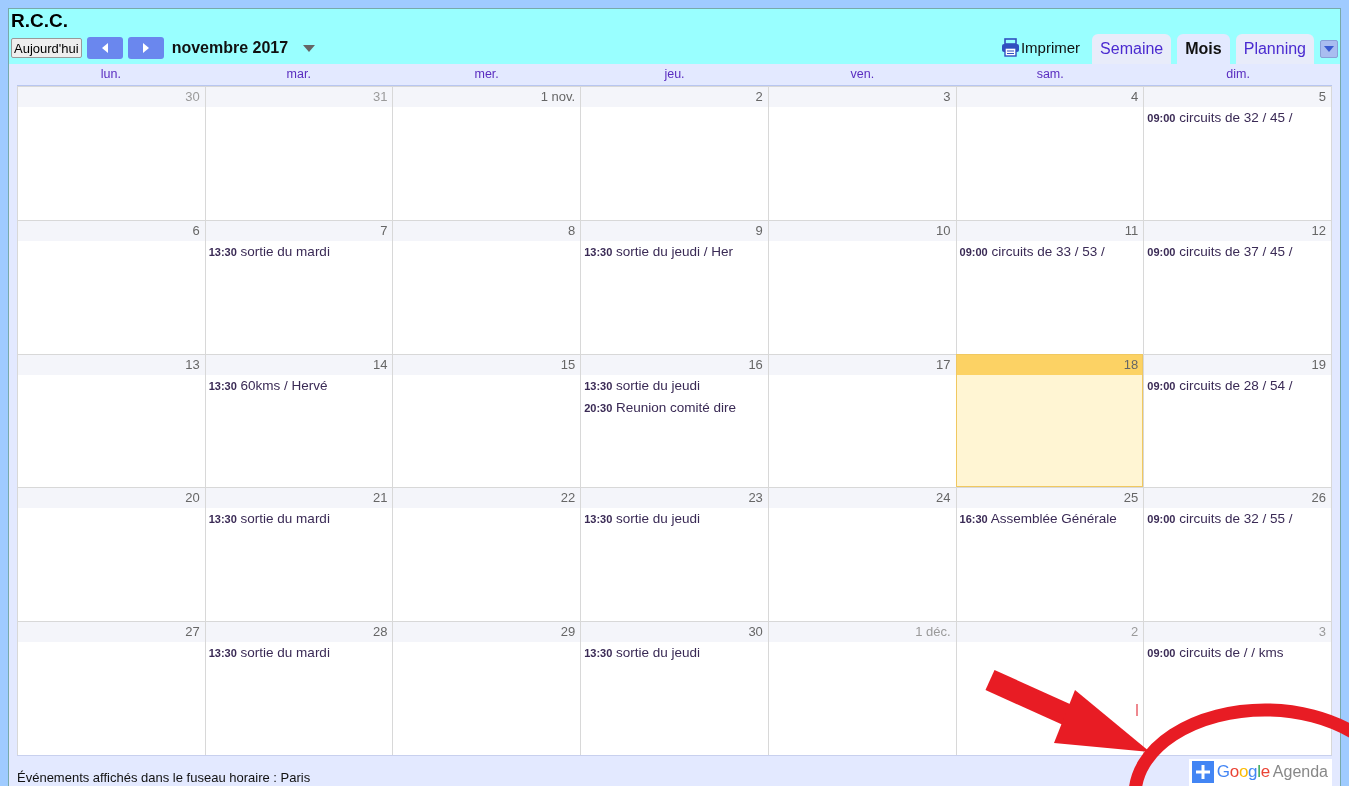  Describe the element at coordinates (861, 153) in the screenshot. I see `day-cell: 3` at that location.